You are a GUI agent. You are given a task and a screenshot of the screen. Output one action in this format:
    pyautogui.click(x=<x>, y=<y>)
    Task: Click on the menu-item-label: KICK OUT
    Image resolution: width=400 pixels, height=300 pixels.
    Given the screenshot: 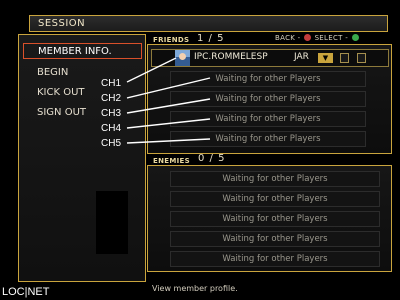 What is the action you would take?
    pyautogui.click(x=61, y=92)
    